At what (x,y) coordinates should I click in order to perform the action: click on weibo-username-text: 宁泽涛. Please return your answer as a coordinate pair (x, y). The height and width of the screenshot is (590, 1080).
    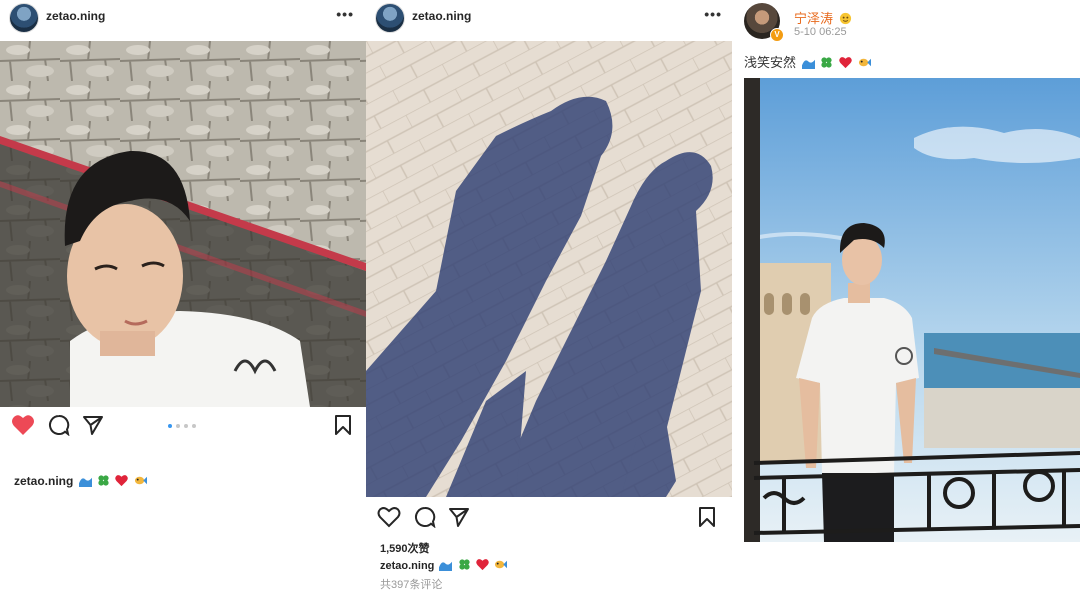
    Looking at the image, I should click on (814, 18).